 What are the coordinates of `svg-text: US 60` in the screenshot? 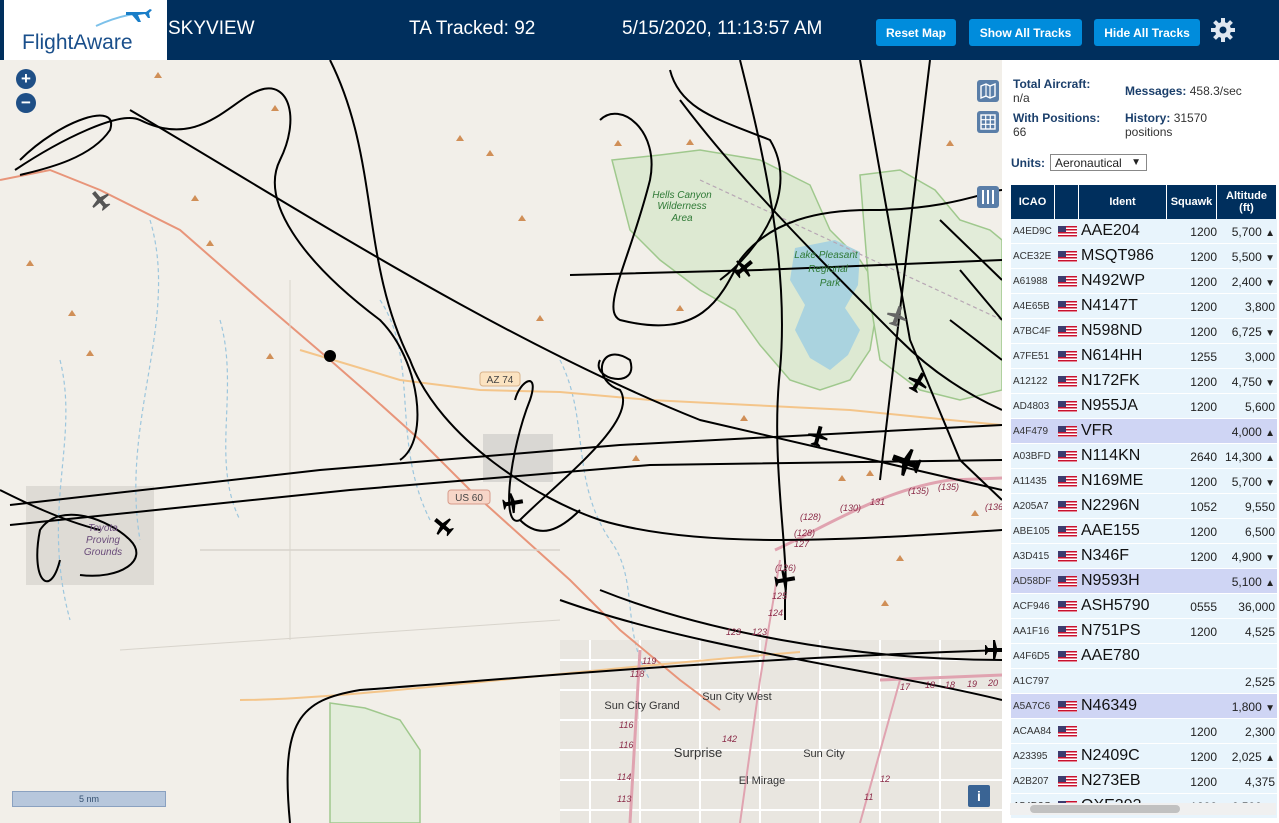 It's located at (469, 498).